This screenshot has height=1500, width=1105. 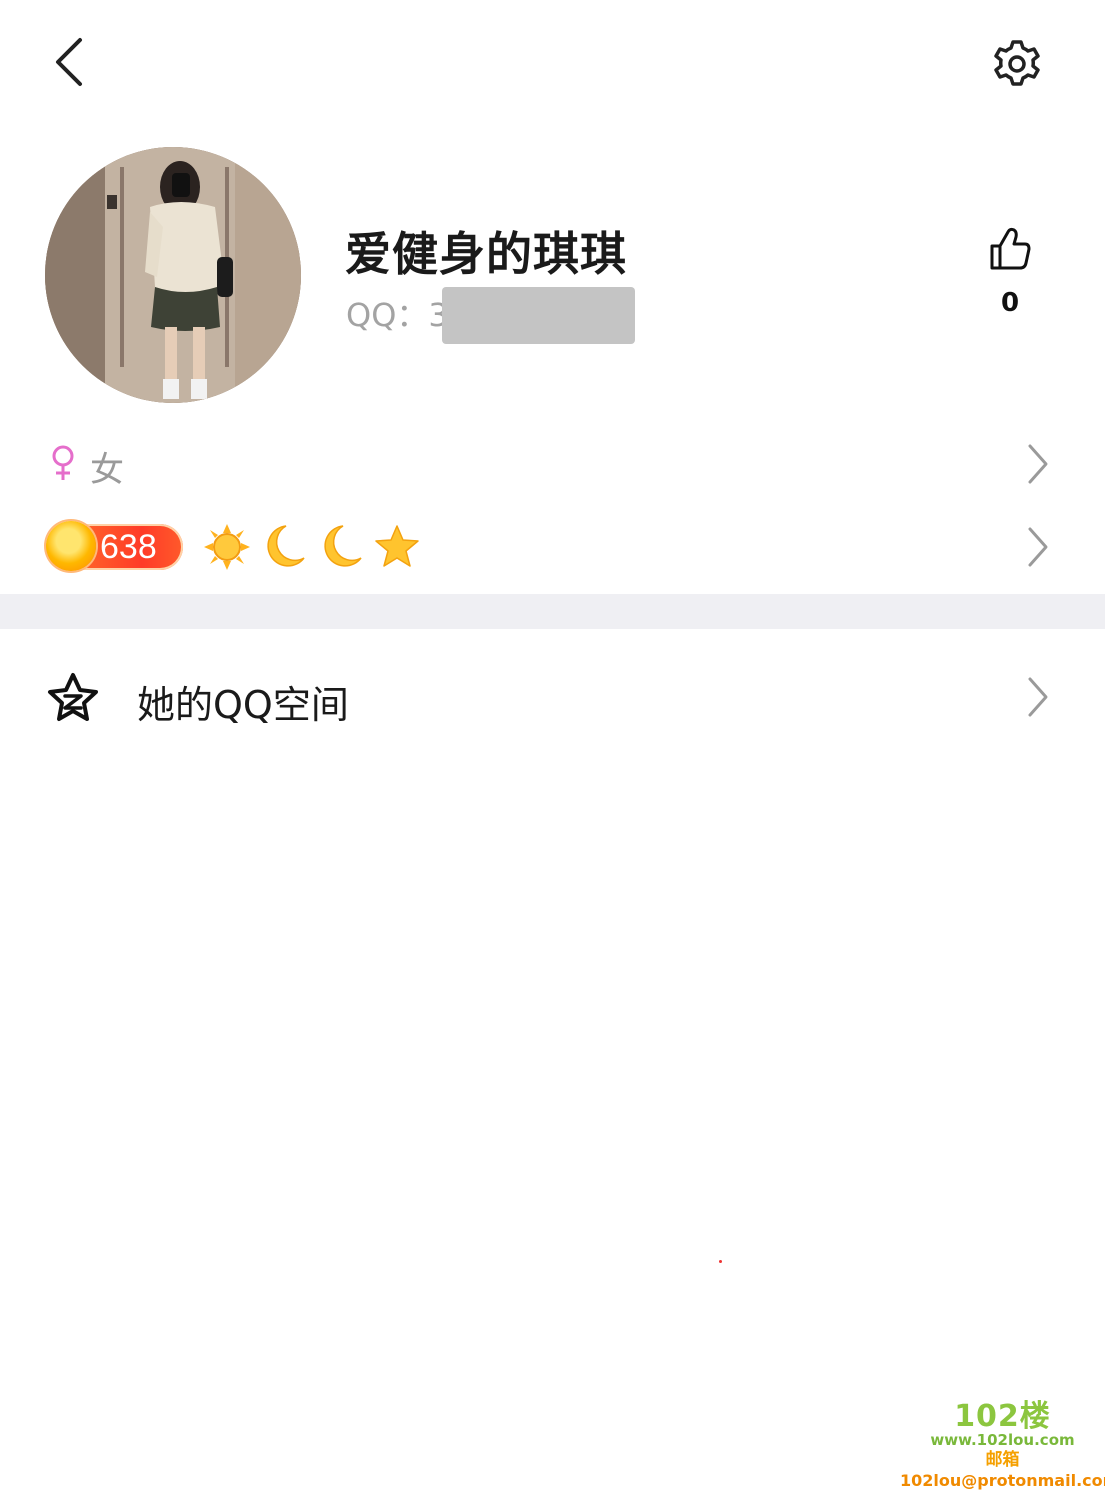 I want to click on section-divider, so click(x=552, y=611).